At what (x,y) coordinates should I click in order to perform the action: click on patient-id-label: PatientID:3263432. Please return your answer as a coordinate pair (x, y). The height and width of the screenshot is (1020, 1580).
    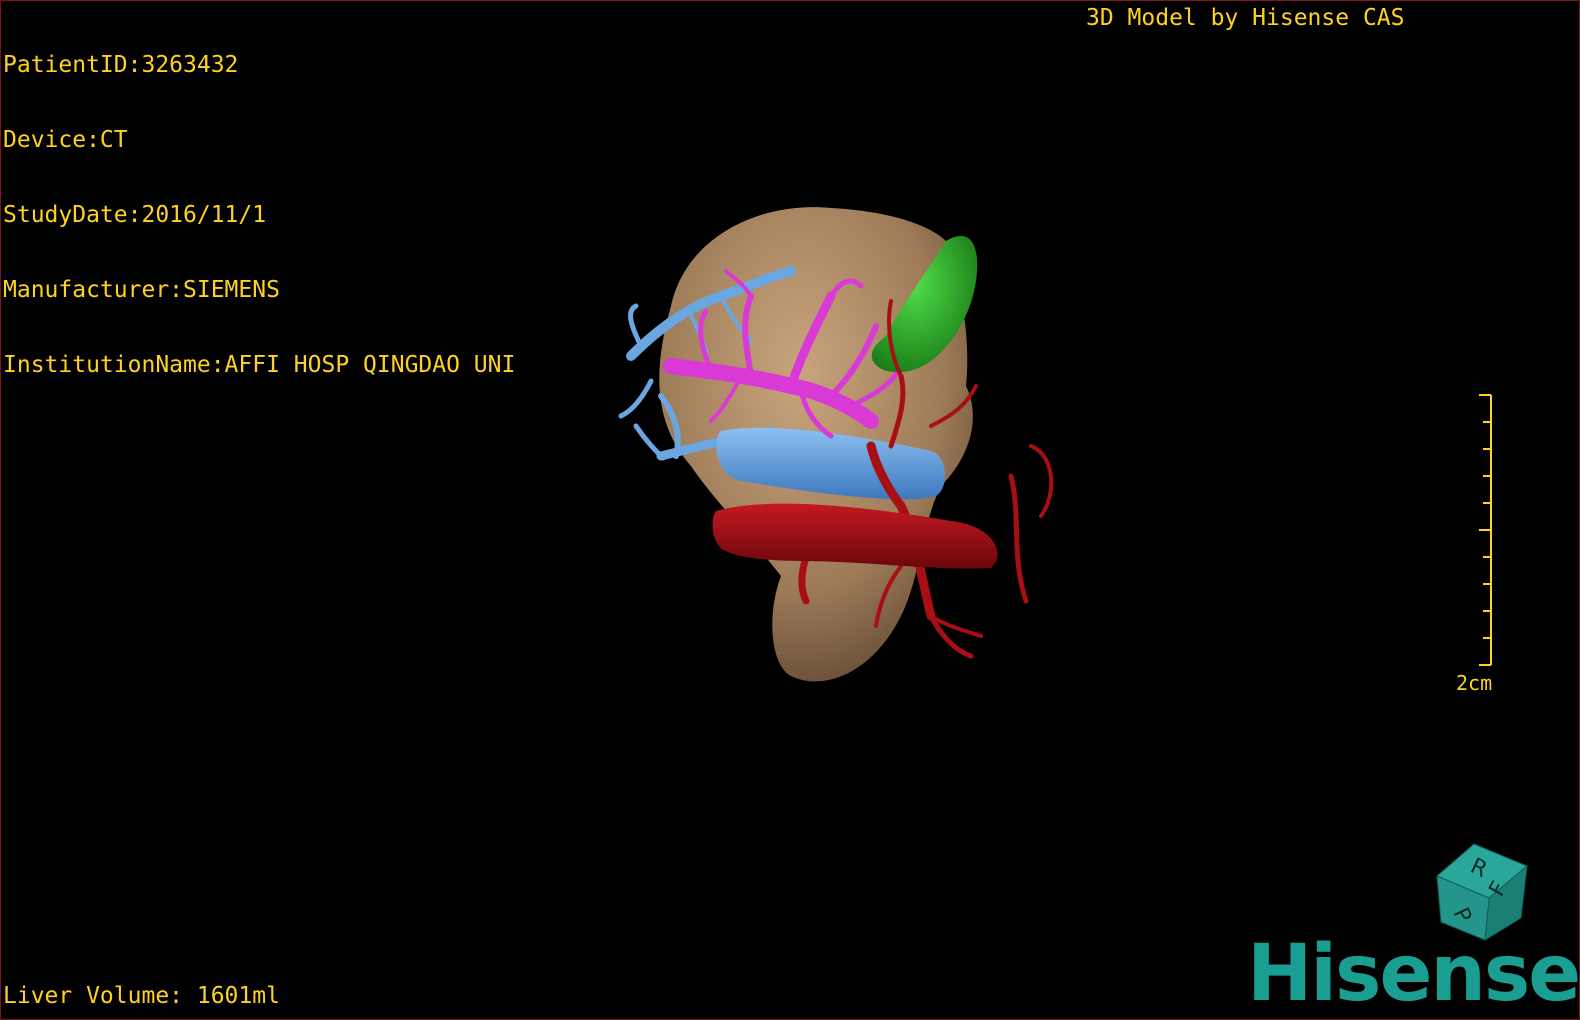
    Looking at the image, I should click on (121, 65).